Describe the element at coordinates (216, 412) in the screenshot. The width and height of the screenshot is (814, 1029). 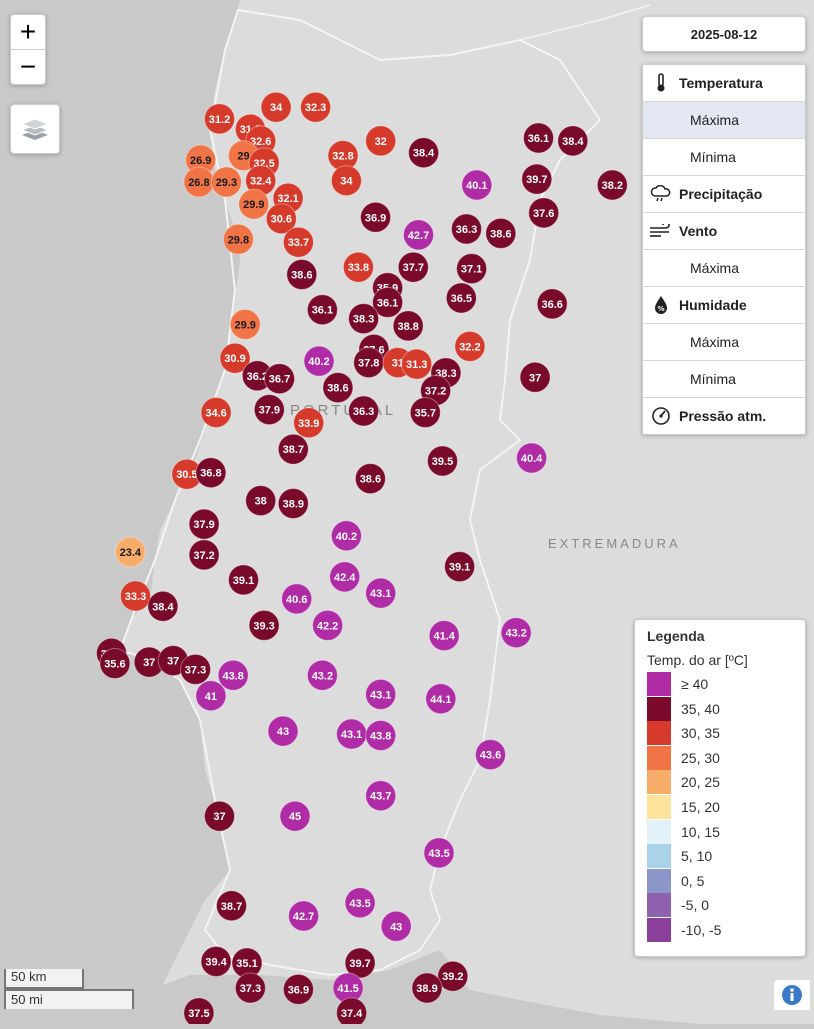
I see `station-marker: 34.6` at that location.